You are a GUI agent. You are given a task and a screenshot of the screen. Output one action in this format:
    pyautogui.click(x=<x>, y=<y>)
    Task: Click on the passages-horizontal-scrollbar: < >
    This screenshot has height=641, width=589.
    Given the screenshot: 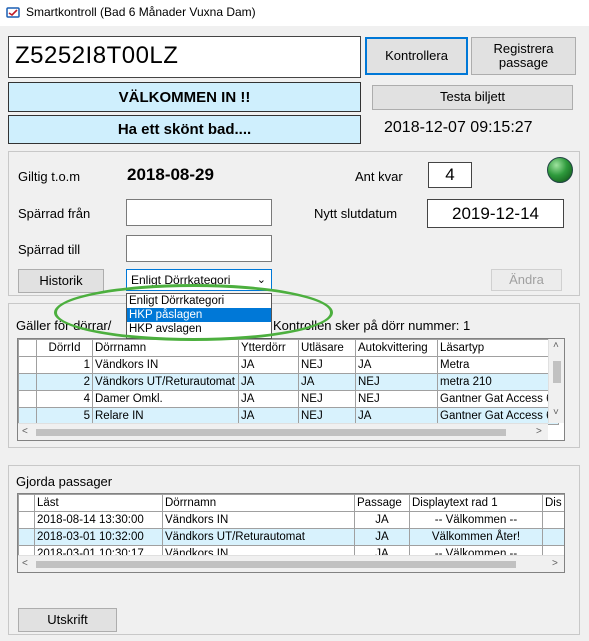 What is the action you would take?
    pyautogui.click(x=291, y=563)
    